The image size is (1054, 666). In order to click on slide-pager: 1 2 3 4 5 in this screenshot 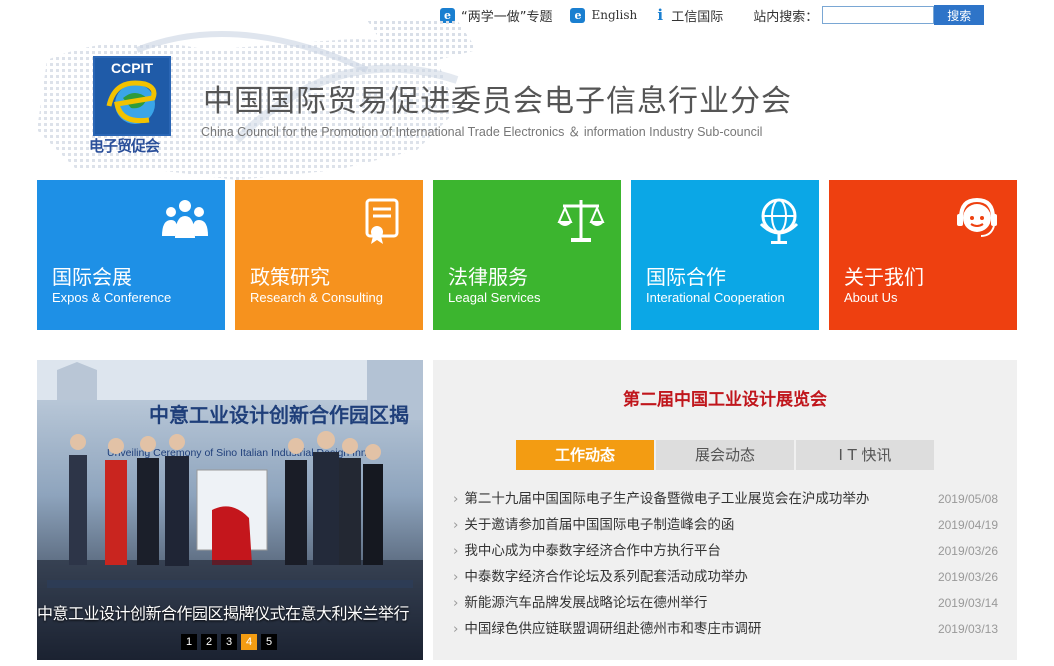, I will do `click(231, 642)`.